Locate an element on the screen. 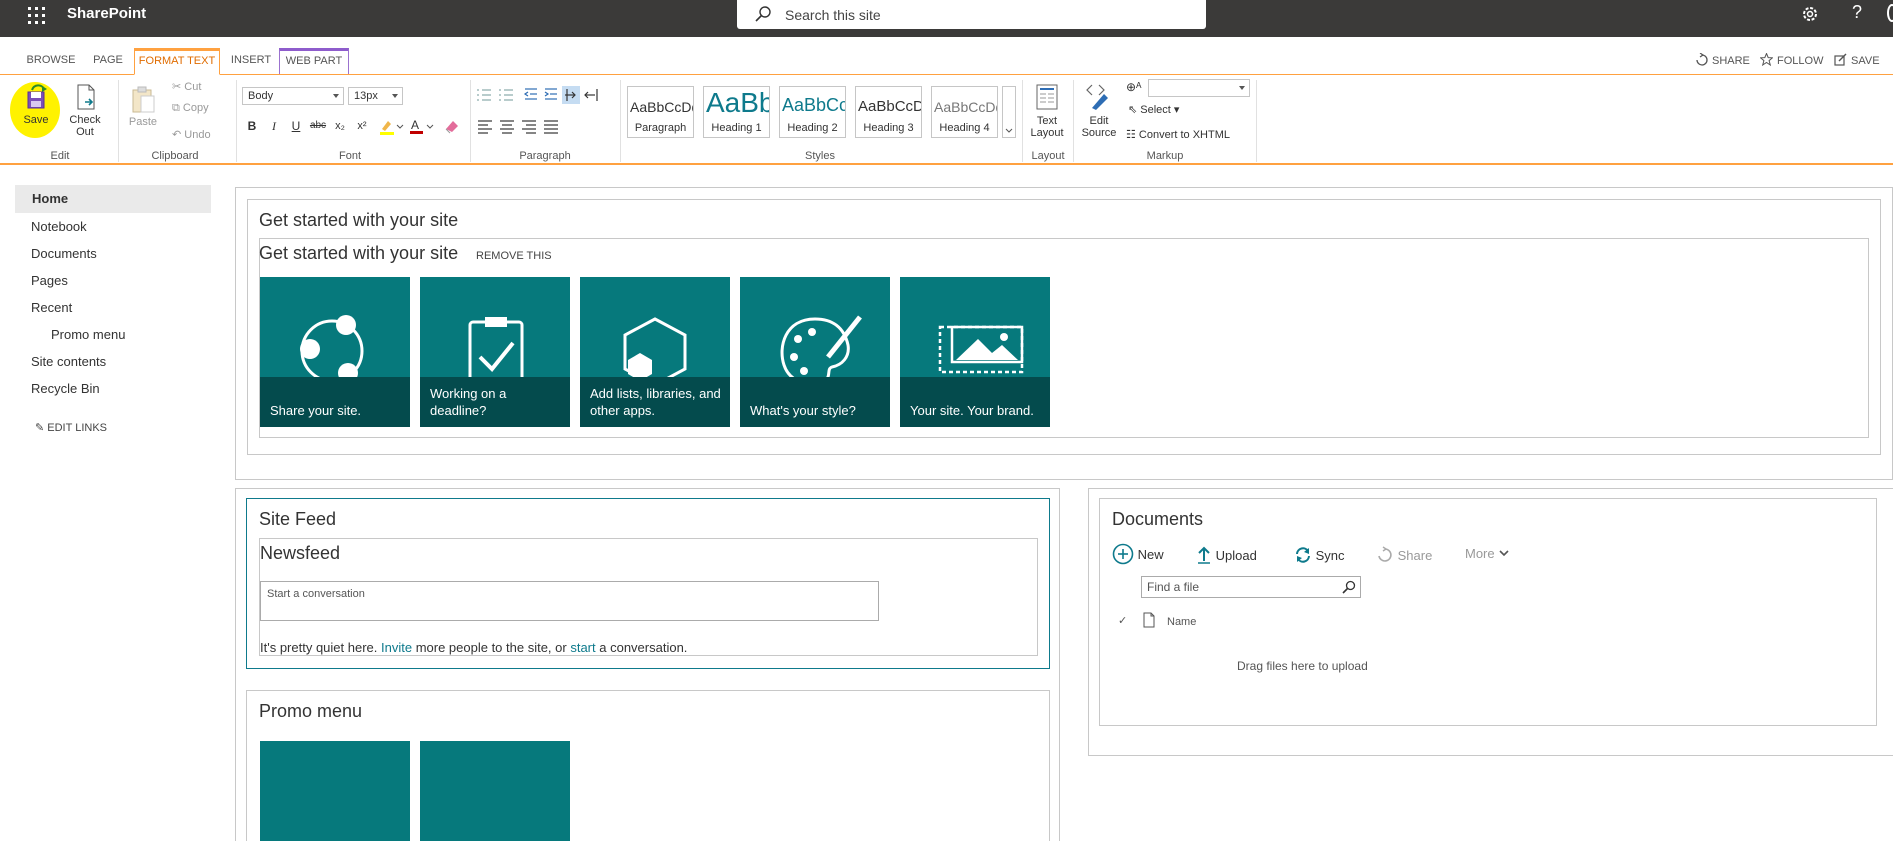 This screenshot has width=1893, height=841. star-icon is located at coordinates (1766, 59).